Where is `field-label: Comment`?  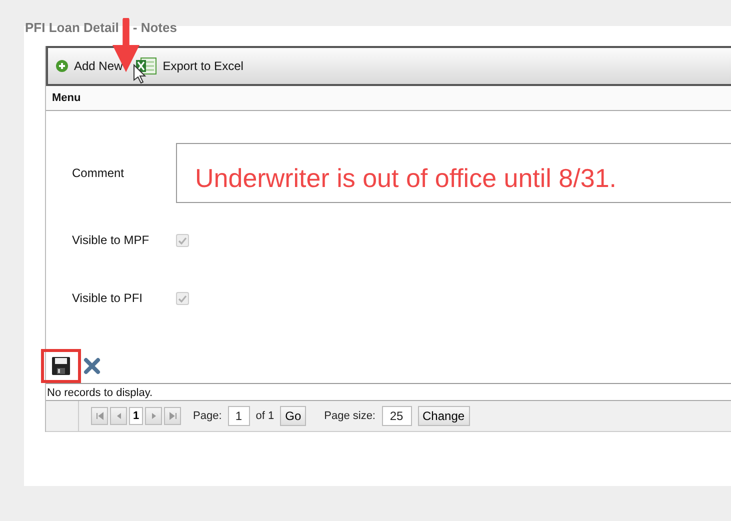
field-label: Comment is located at coordinates (99, 173).